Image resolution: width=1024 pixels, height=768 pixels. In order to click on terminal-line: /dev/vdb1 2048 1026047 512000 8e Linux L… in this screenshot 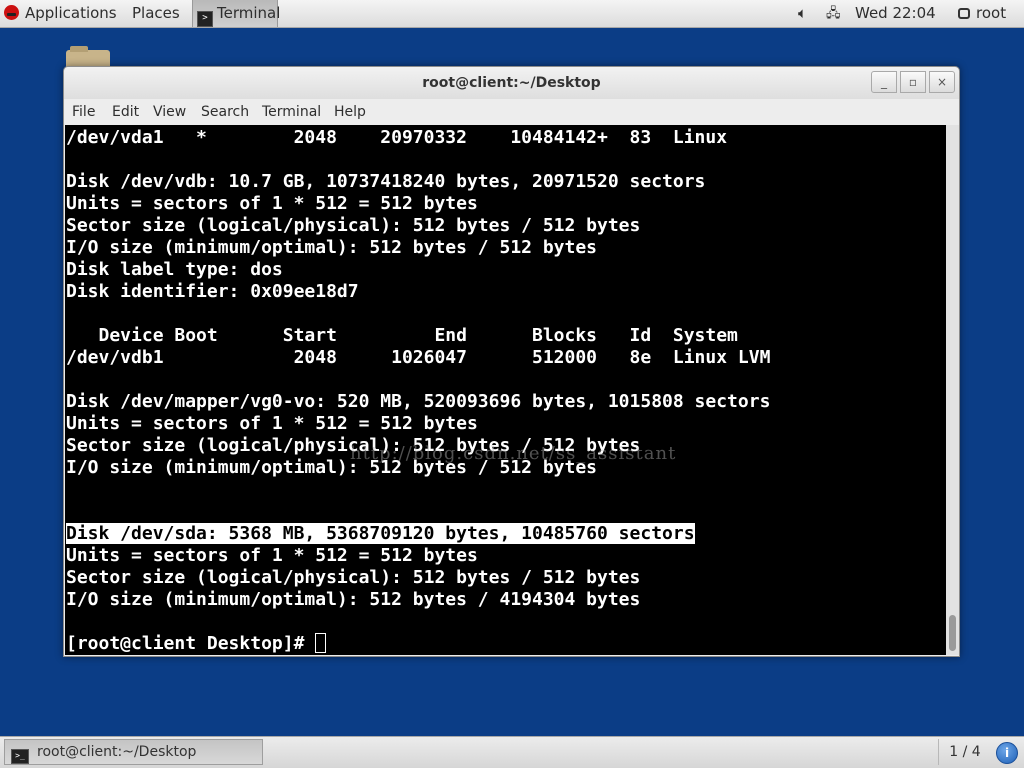, I will do `click(418, 357)`.